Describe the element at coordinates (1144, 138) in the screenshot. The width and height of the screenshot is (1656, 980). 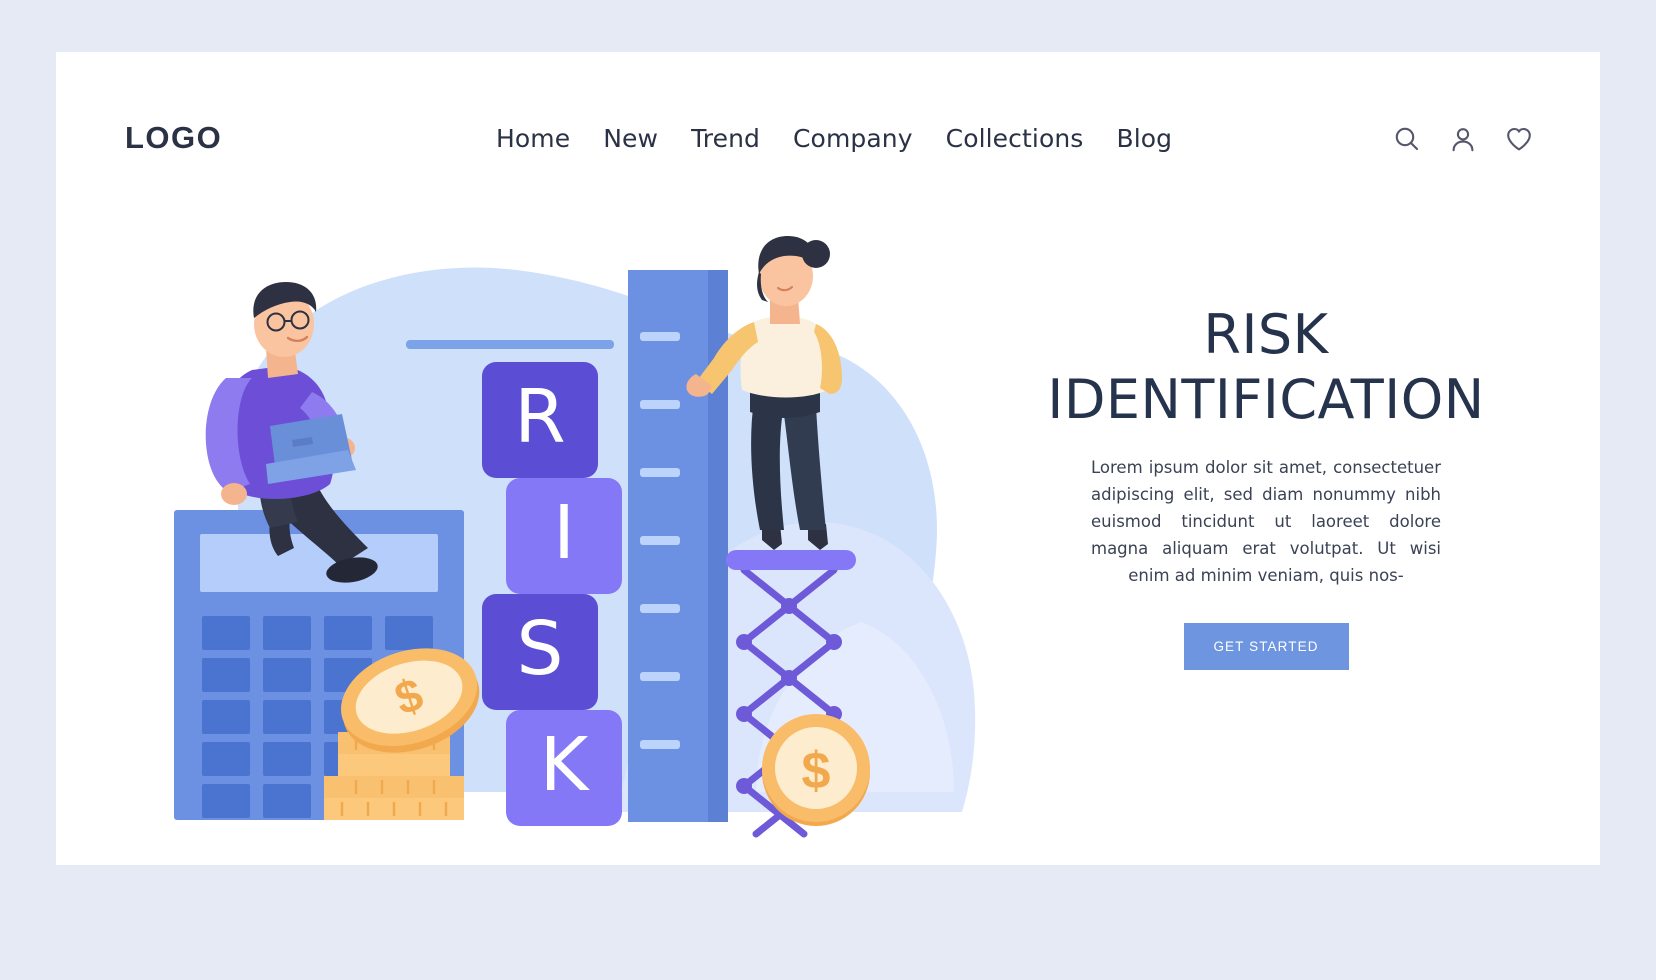
I see `nav-item-blog: Blog` at that location.